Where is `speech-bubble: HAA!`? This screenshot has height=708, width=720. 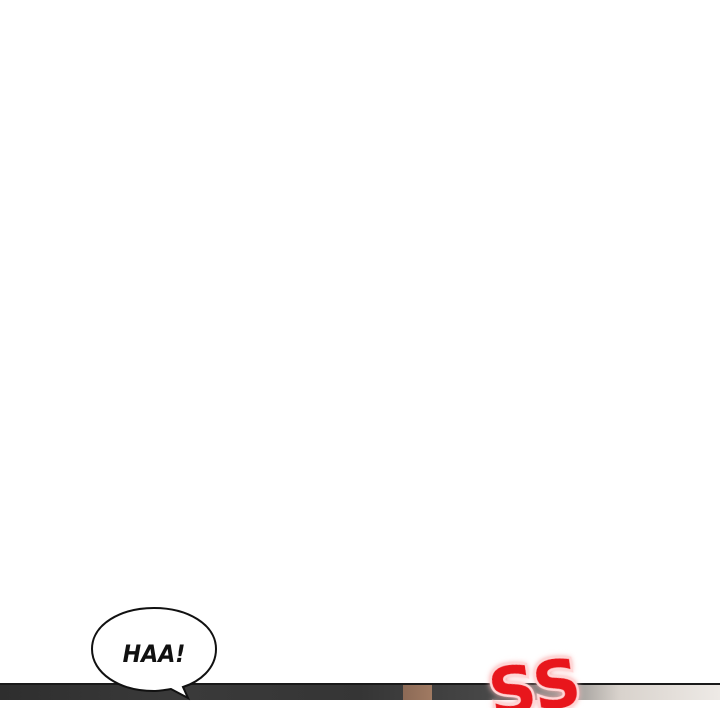
speech-bubble: HAA! is located at coordinates (154, 653).